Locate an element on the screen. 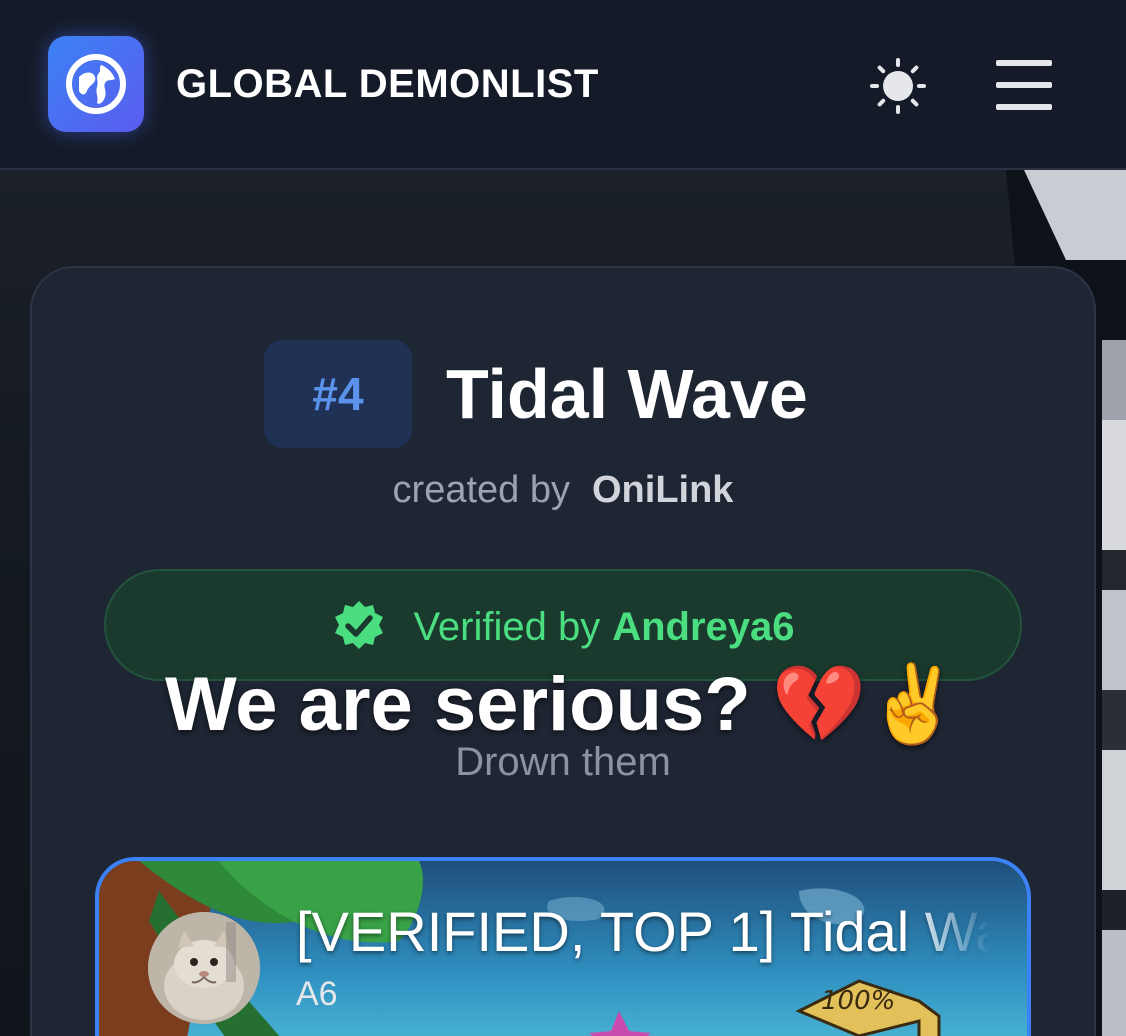 The width and height of the screenshot is (1126, 1036). globe-icon is located at coordinates (96, 84).